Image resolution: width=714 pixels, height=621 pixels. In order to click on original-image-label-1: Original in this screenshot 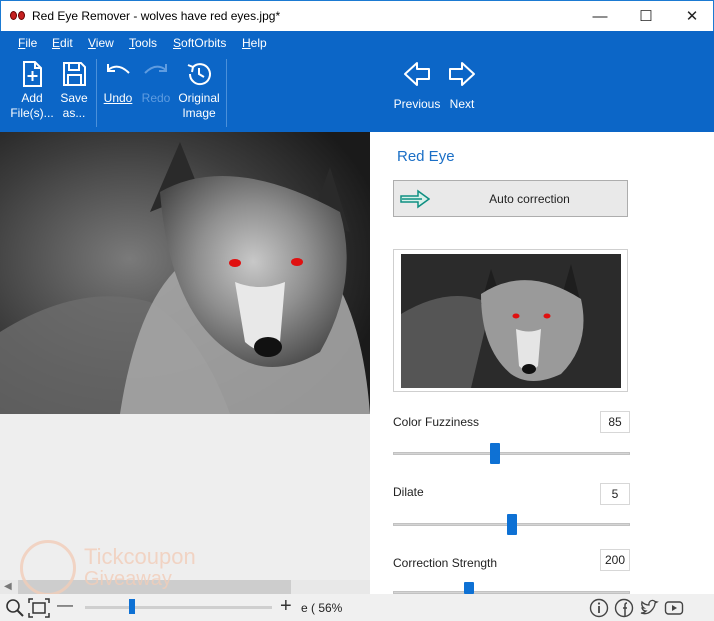, I will do `click(199, 98)`.